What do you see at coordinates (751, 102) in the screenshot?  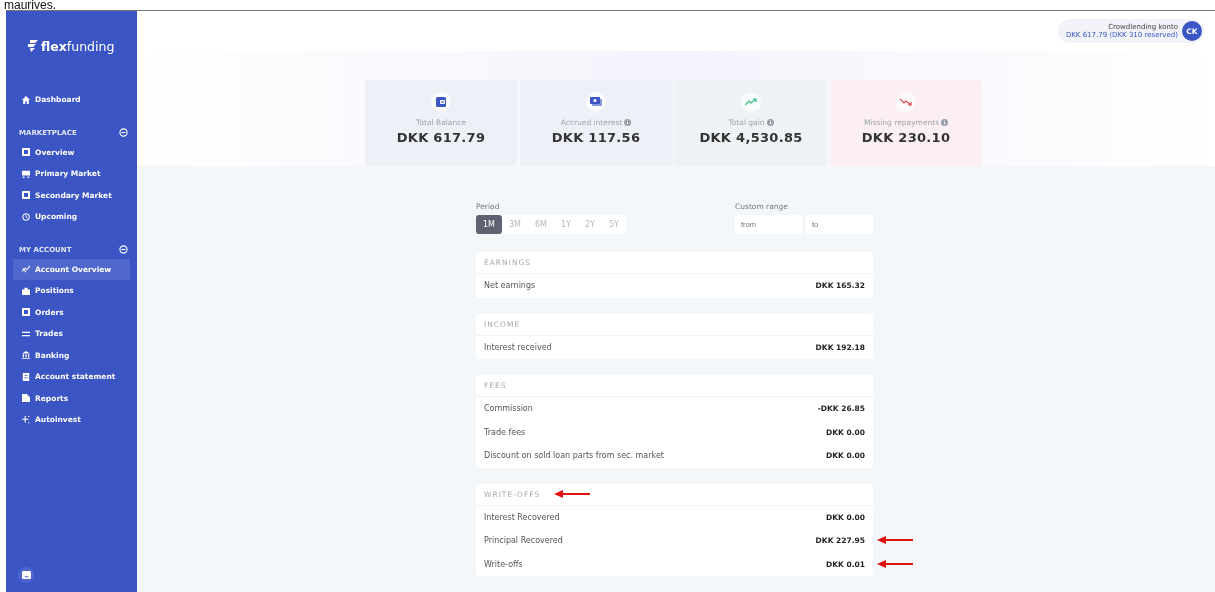 I see `trend-up-icon` at bounding box center [751, 102].